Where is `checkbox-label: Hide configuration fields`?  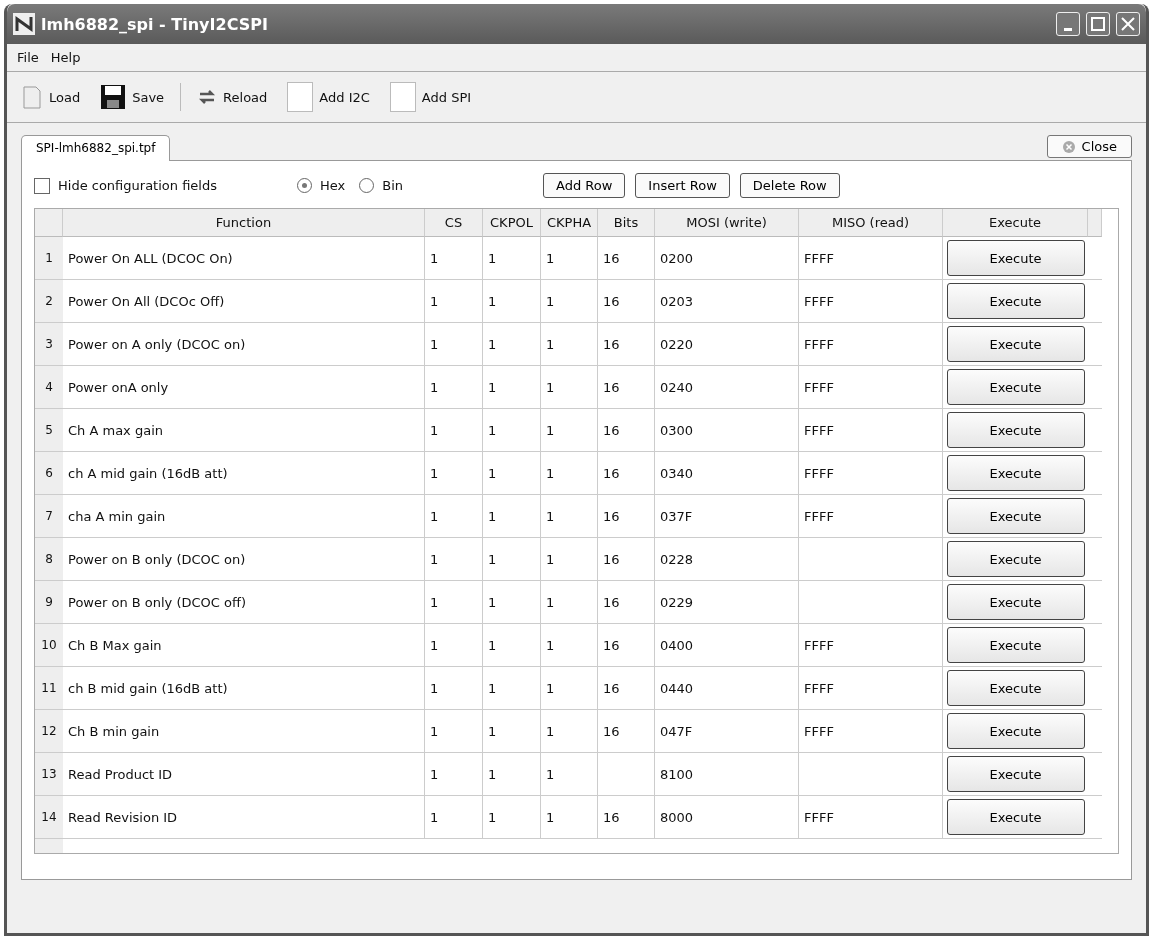 checkbox-label: Hide configuration fields is located at coordinates (137, 185).